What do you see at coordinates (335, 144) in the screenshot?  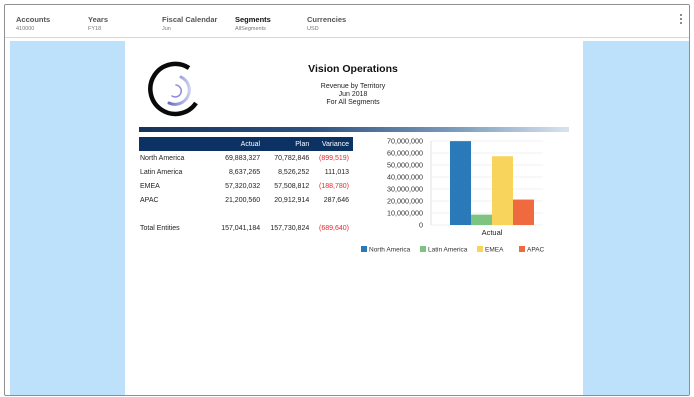 I see `header-variance: Variance` at bounding box center [335, 144].